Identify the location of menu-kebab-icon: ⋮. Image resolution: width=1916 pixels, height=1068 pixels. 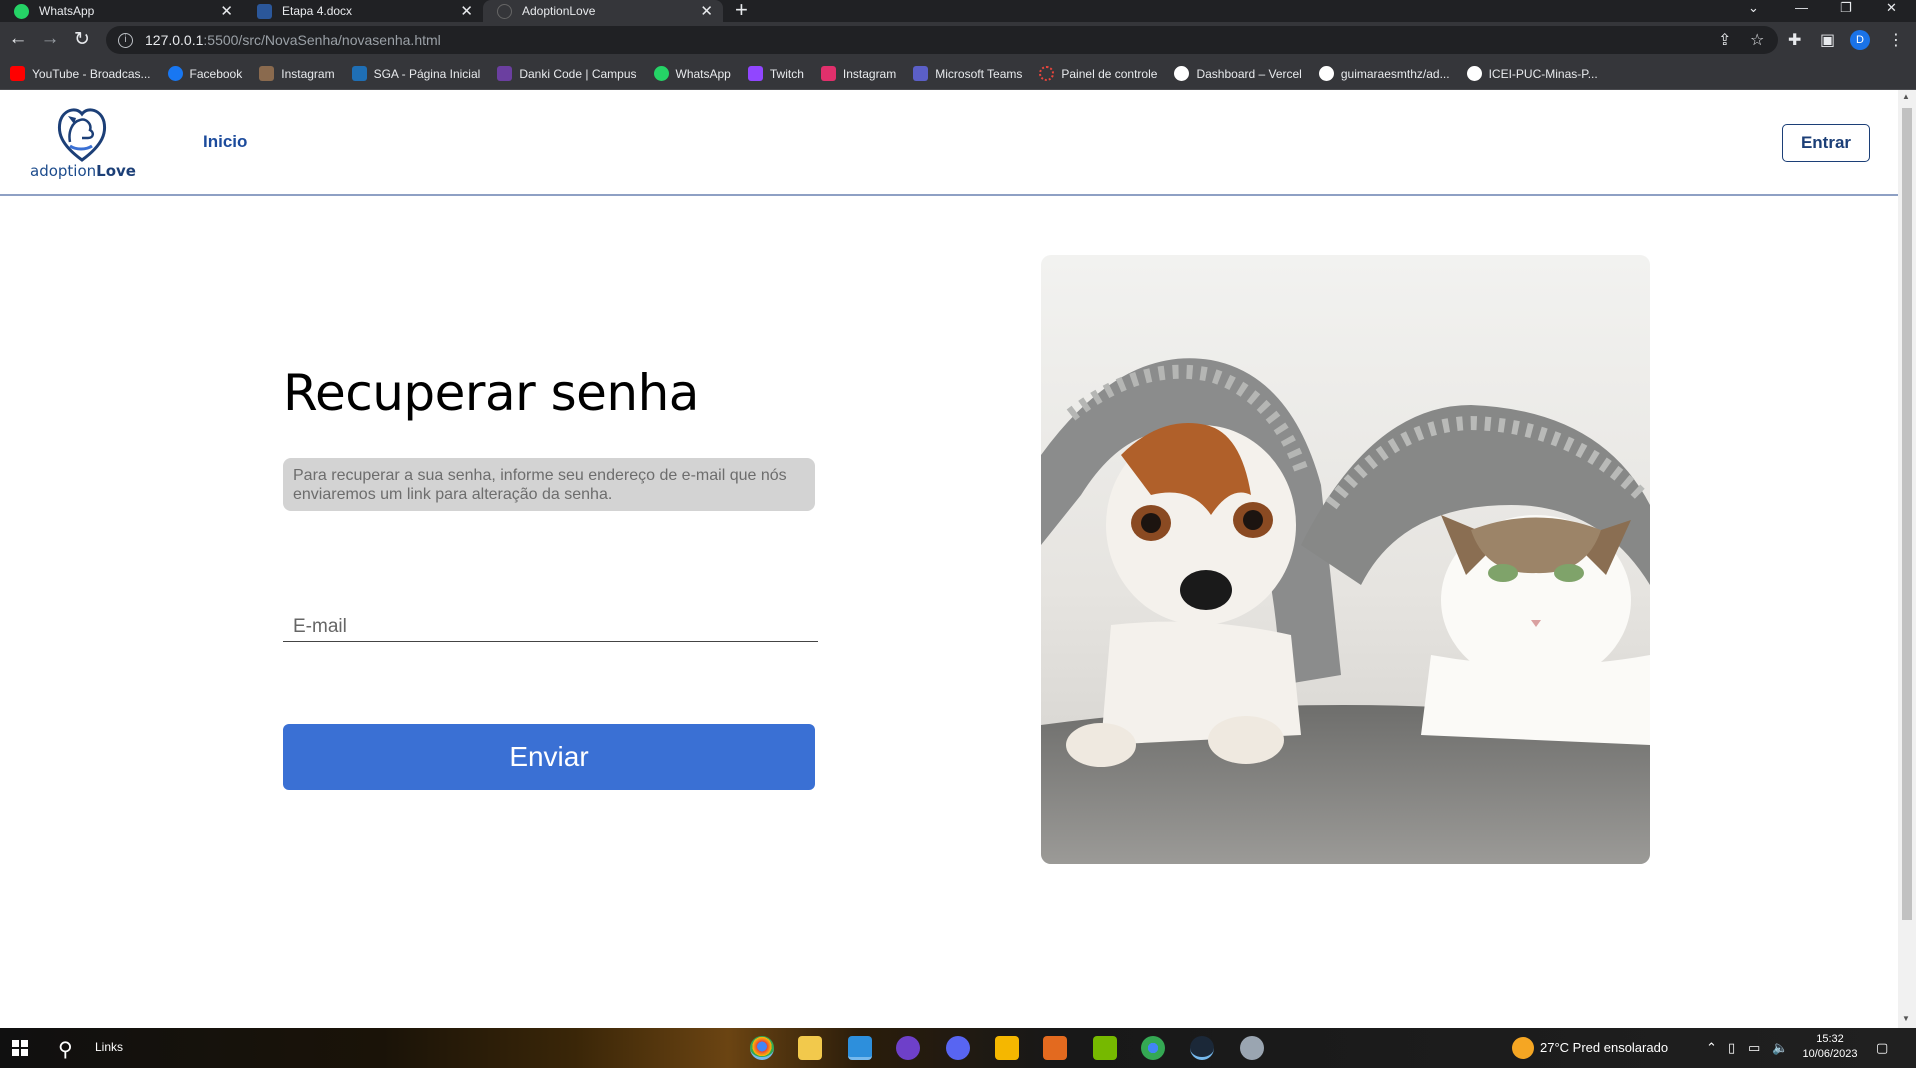
(1896, 40).